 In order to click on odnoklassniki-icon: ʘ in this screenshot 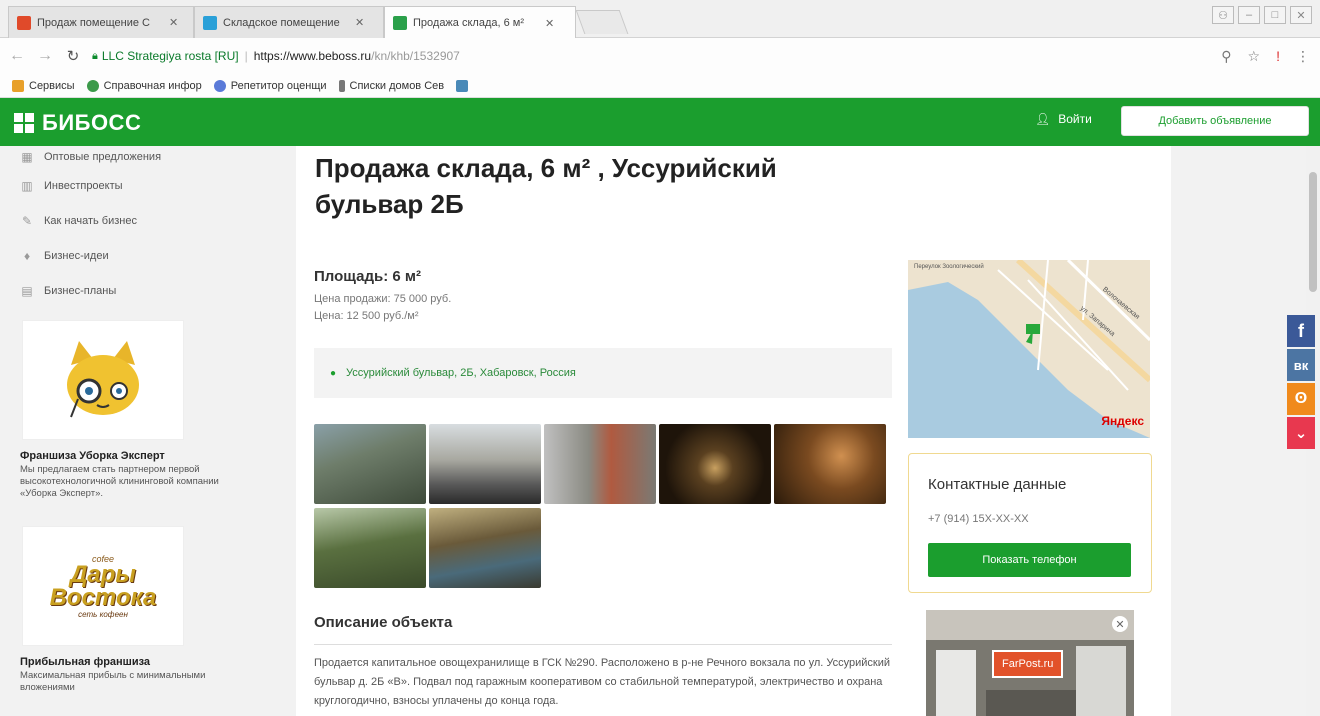, I will do `click(1301, 399)`.